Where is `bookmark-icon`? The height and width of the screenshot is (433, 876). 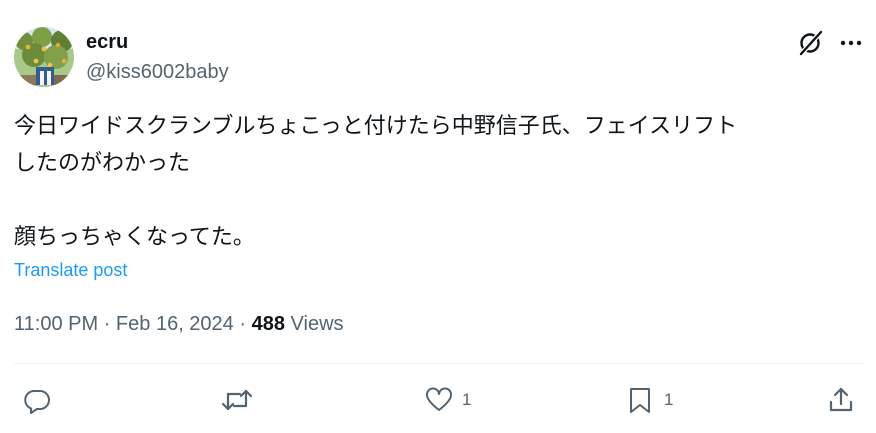
bookmark-icon is located at coordinates (641, 400).